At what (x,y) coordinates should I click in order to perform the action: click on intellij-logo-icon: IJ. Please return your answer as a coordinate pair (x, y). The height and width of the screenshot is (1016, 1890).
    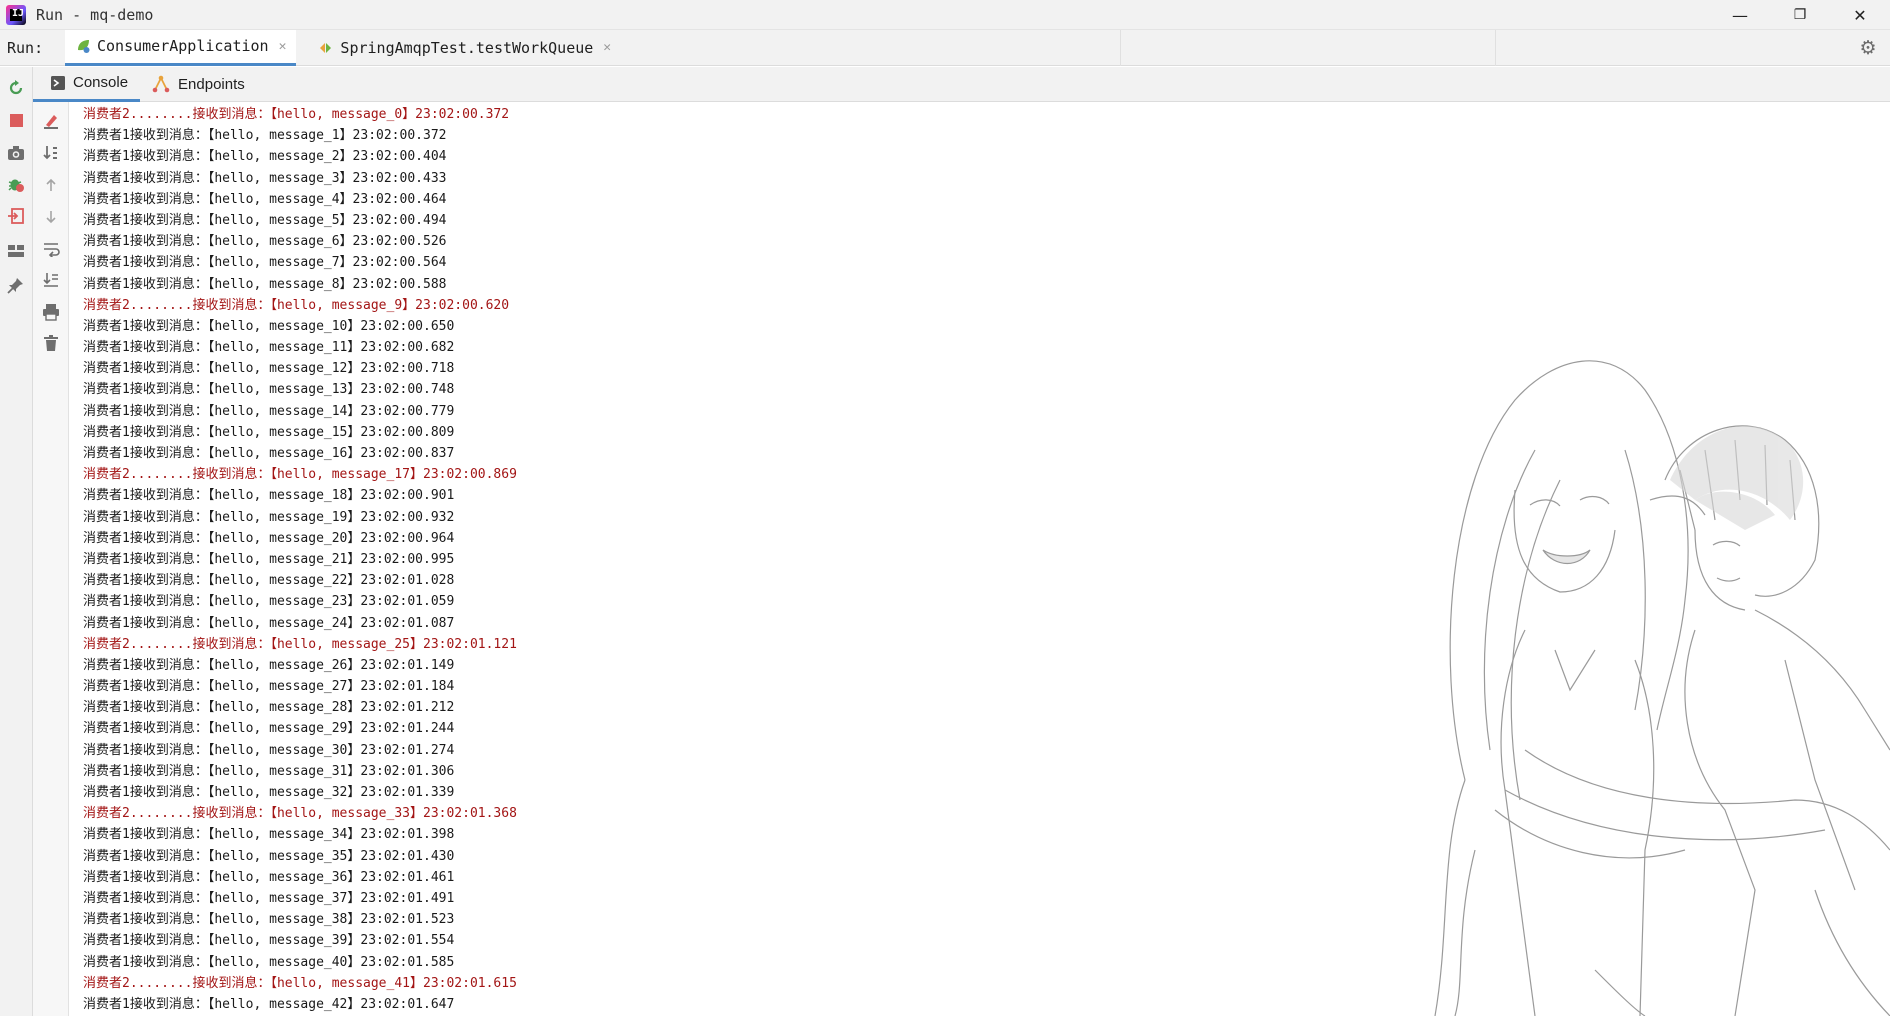
    Looking at the image, I should click on (16, 14).